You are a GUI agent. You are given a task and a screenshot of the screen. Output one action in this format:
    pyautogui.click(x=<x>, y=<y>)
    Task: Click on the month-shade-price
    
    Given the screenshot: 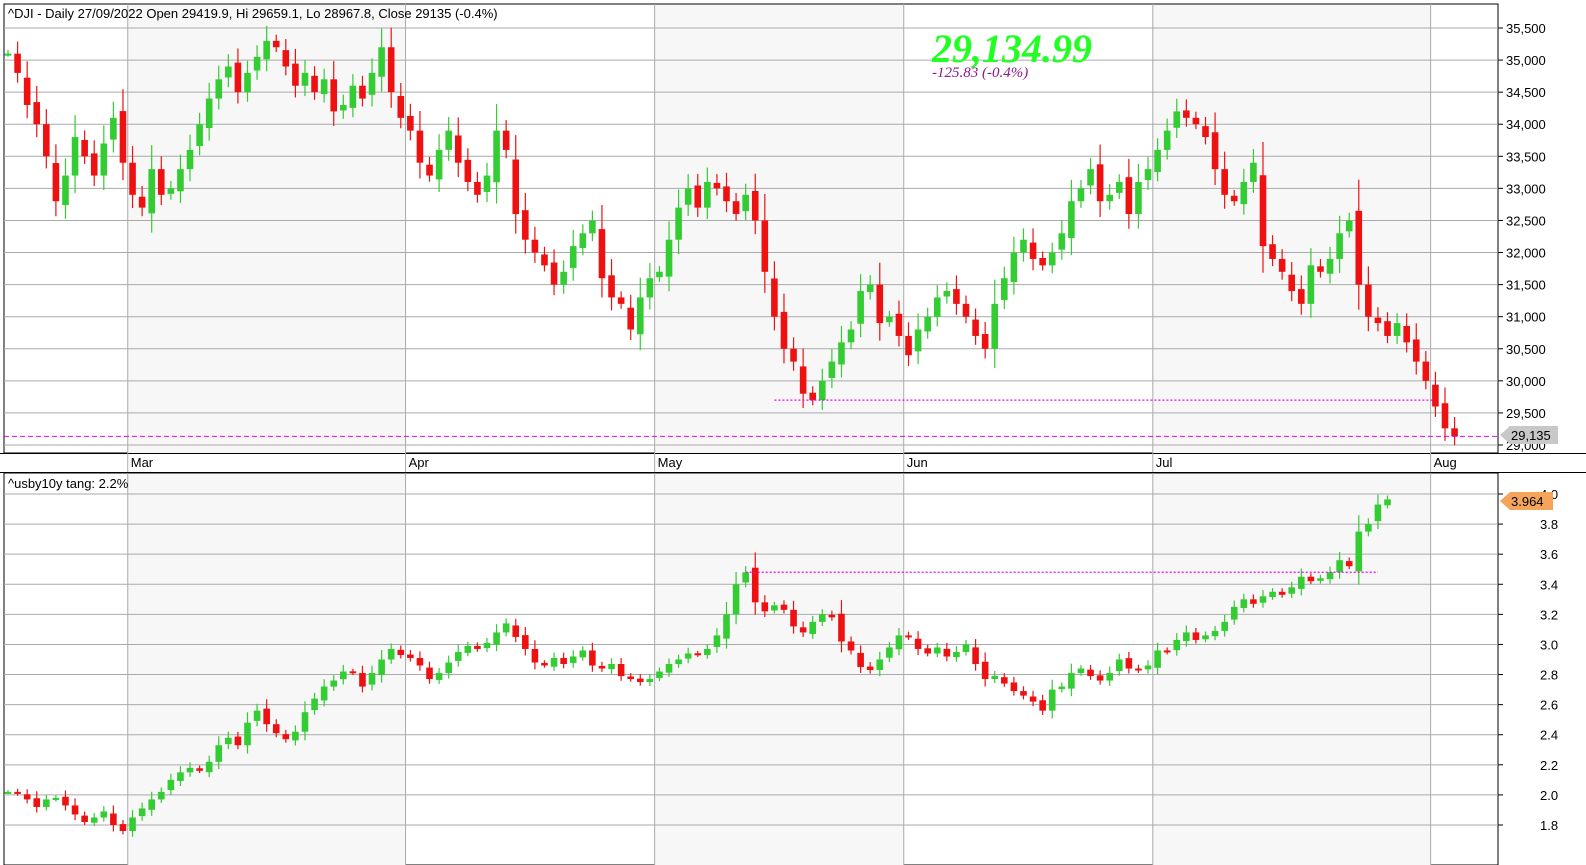 What is the action you would take?
    pyautogui.click(x=266, y=229)
    